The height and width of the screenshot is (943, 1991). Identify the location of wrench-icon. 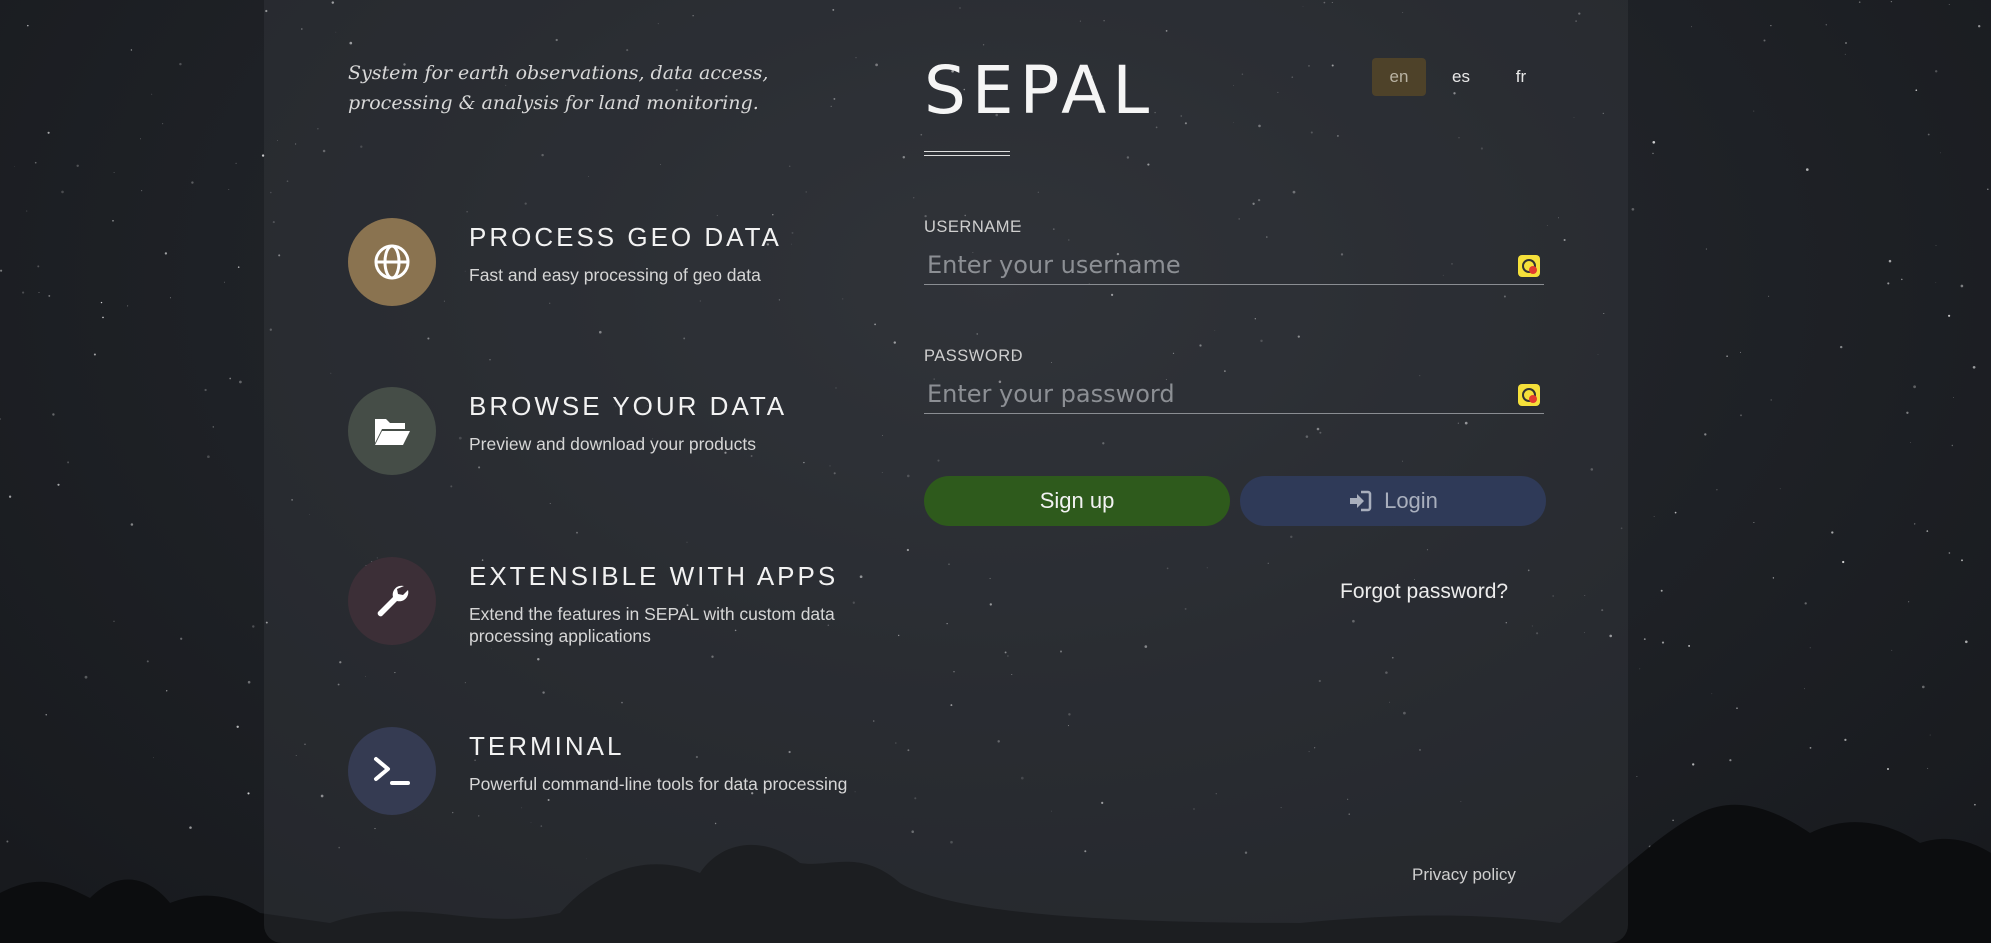
(393, 601).